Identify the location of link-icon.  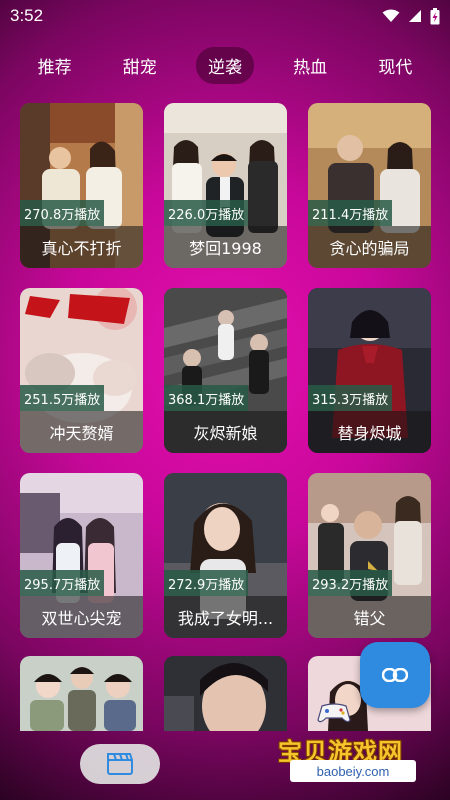
(395, 675).